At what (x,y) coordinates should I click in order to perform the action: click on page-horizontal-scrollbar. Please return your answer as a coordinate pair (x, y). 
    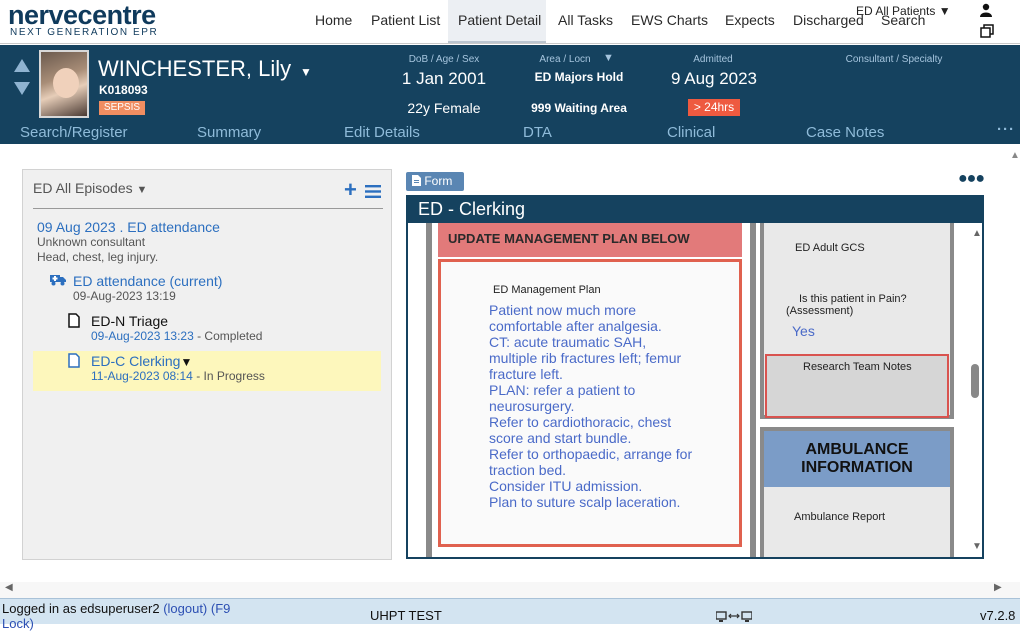
    Looking at the image, I should click on (510, 590).